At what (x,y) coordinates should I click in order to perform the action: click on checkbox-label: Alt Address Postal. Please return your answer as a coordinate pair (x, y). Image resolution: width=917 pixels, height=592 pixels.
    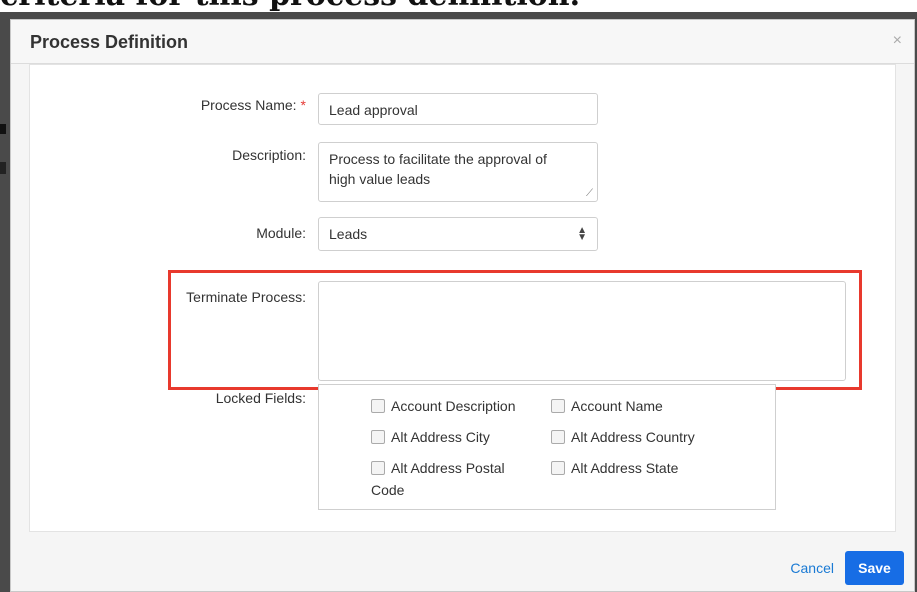
    Looking at the image, I should click on (448, 468).